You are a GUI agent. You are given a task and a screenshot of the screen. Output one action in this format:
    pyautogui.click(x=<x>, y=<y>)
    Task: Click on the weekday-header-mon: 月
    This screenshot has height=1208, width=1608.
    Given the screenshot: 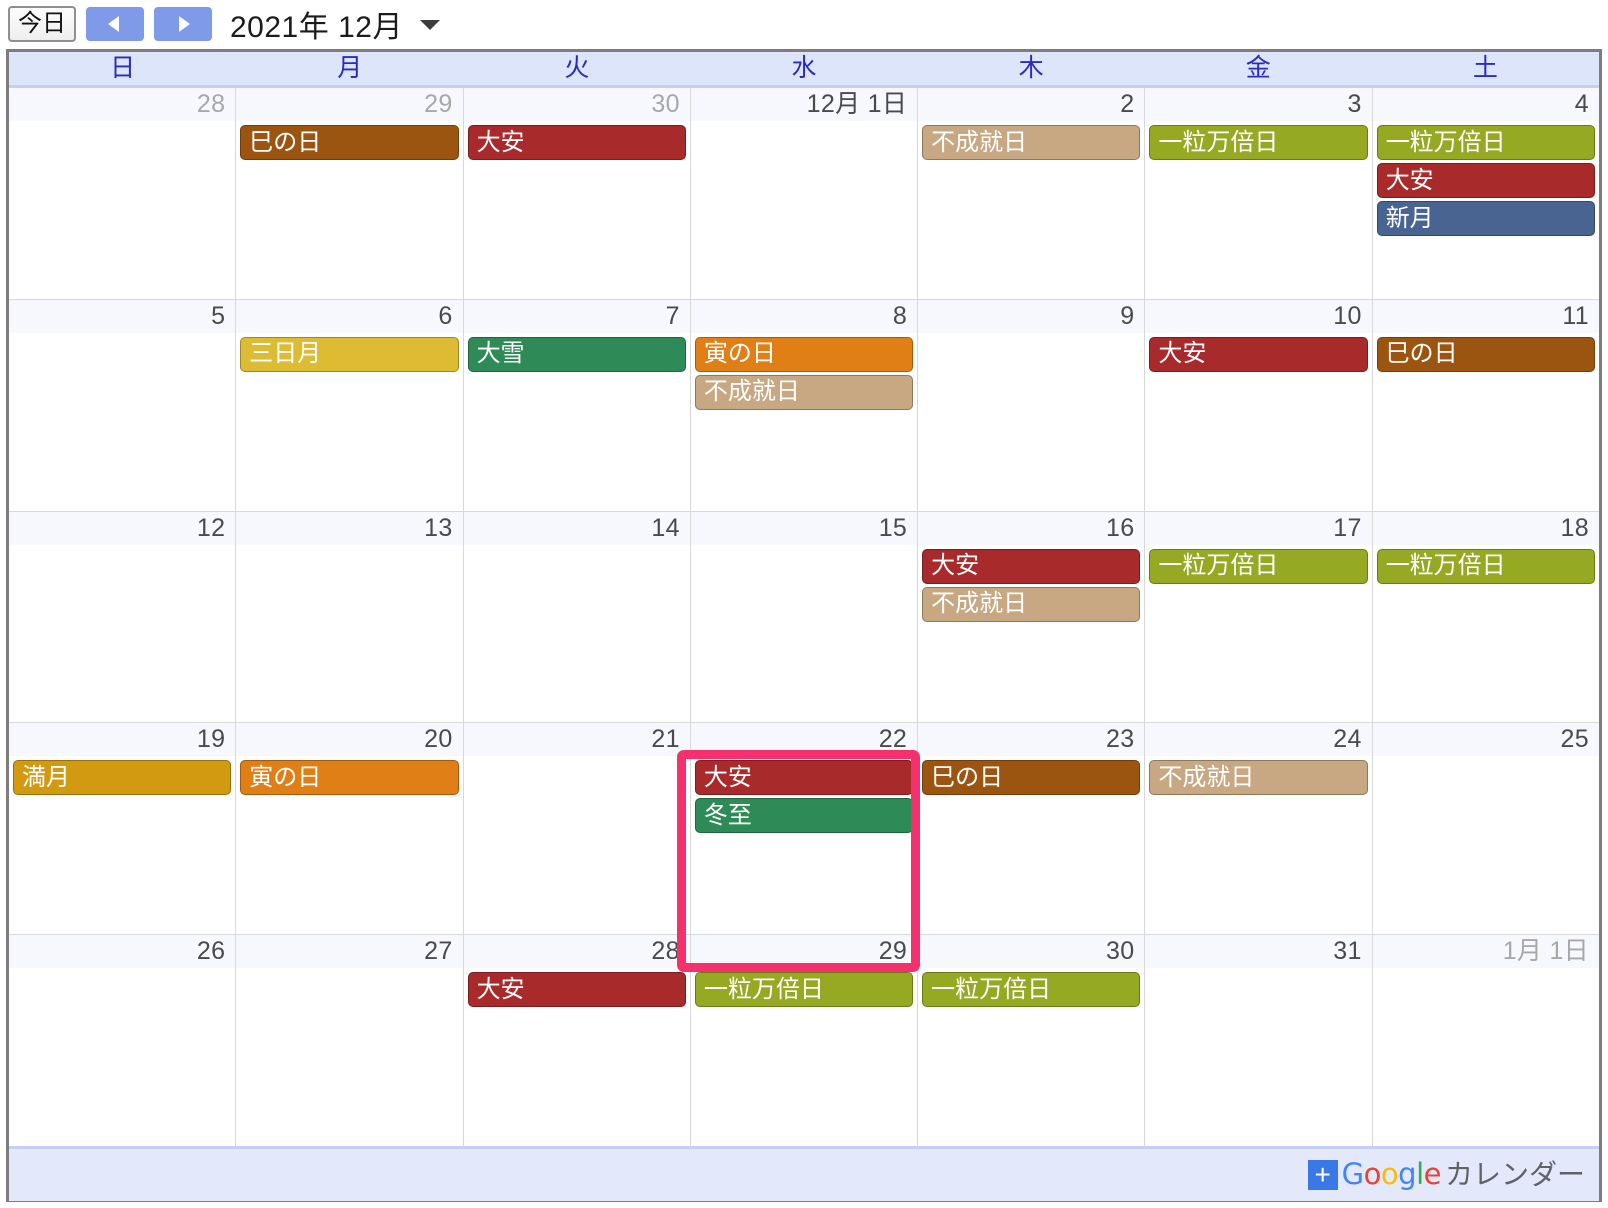 What is the action you would take?
    pyautogui.click(x=350, y=68)
    